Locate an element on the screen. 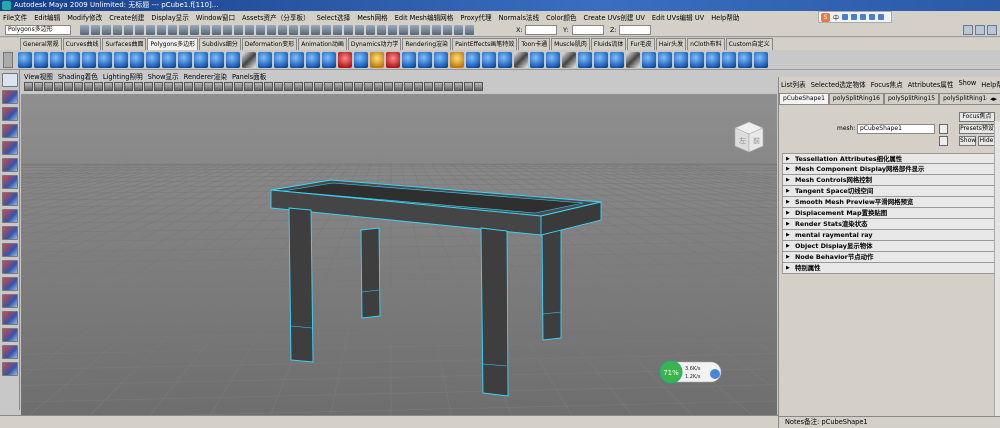 The height and width of the screenshot is (428, 1000). shelf-tab-curves: Curves曲线 is located at coordinates (82, 44).